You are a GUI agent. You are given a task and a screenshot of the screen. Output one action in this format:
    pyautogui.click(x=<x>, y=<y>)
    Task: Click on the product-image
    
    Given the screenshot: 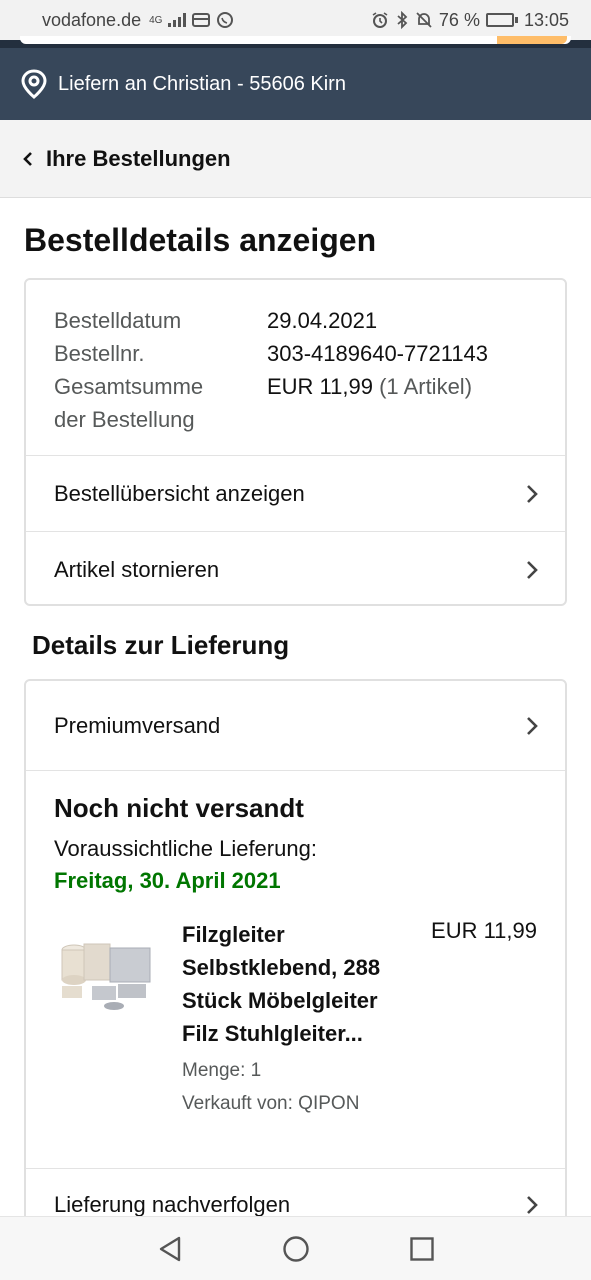 What is the action you would take?
    pyautogui.click(x=106, y=972)
    